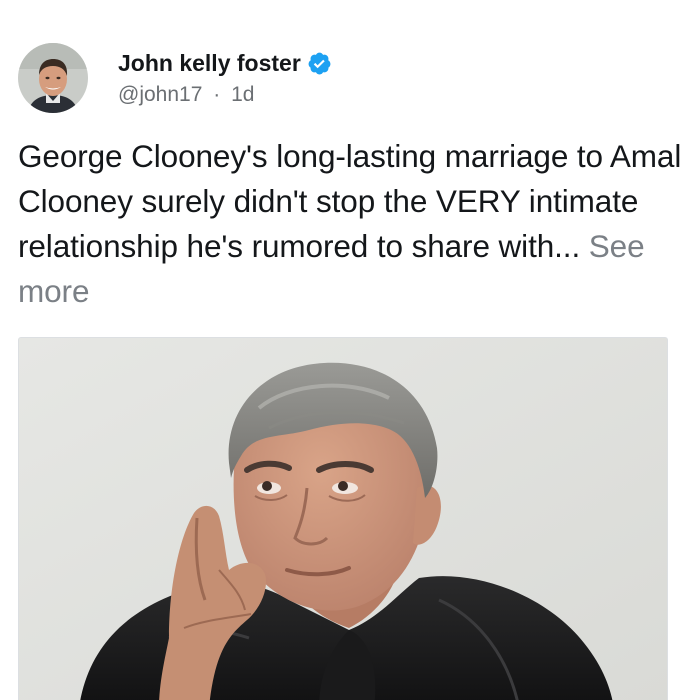 The height and width of the screenshot is (700, 700). What do you see at coordinates (225, 95) in the screenshot?
I see `author-sub-row: @john17 · 1d` at bounding box center [225, 95].